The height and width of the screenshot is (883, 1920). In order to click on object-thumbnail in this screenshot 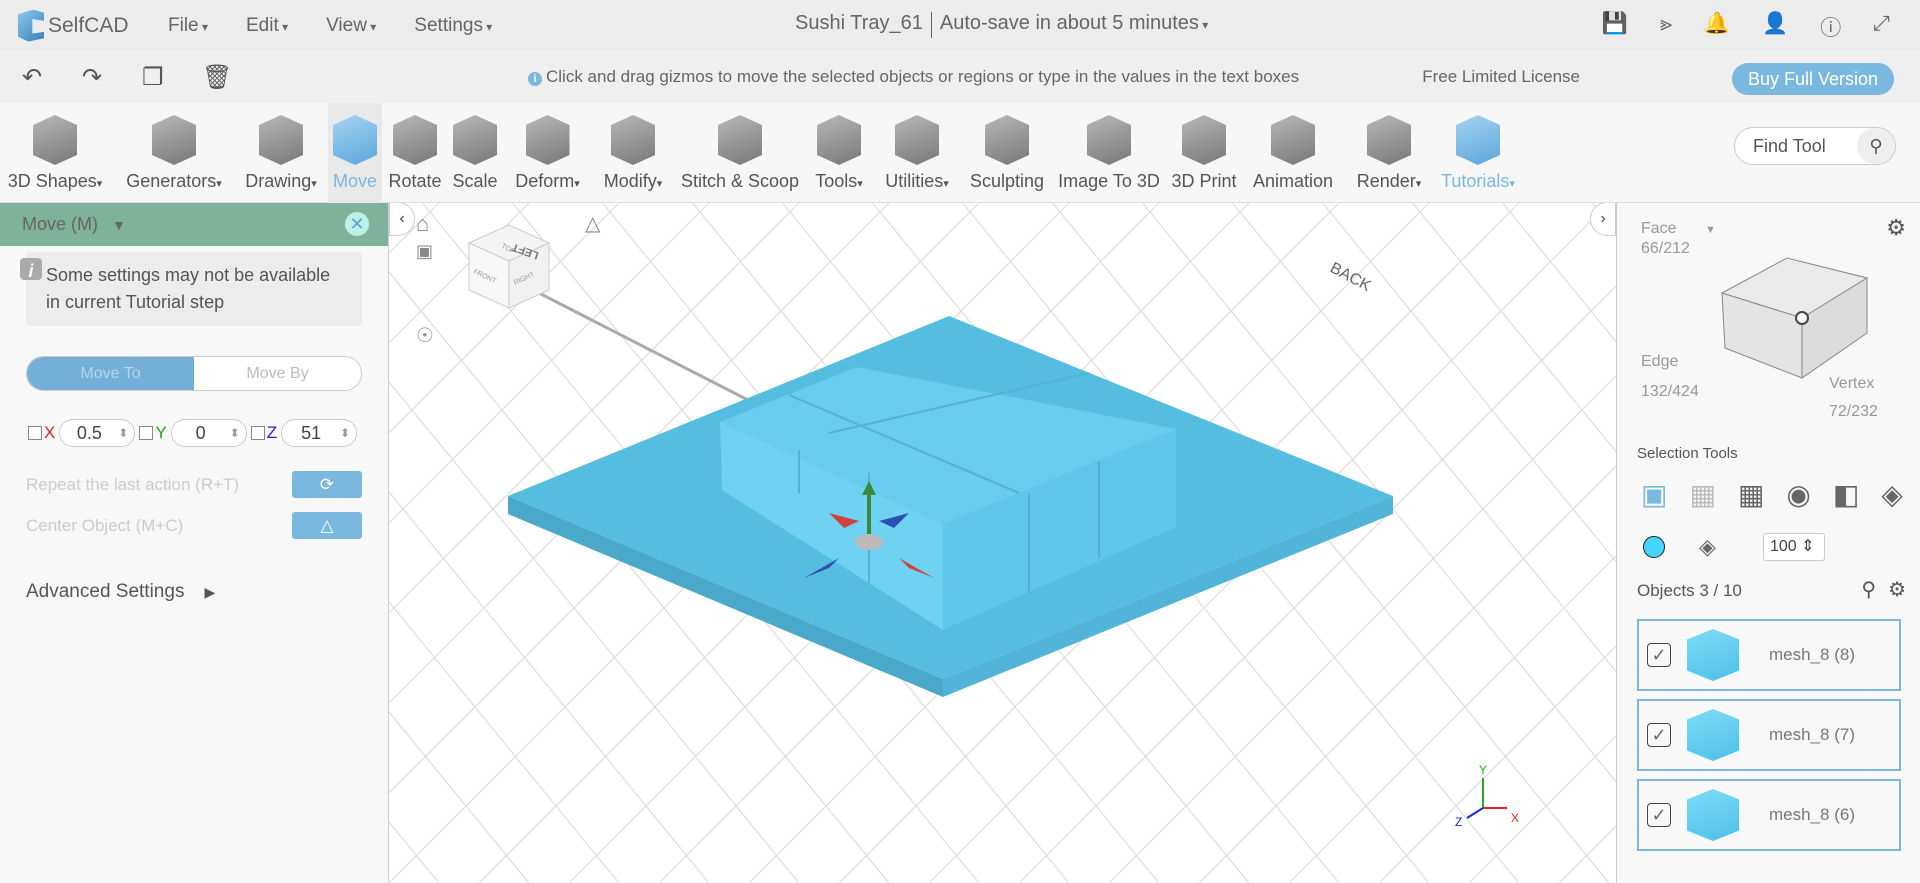, I will do `click(1713, 735)`.